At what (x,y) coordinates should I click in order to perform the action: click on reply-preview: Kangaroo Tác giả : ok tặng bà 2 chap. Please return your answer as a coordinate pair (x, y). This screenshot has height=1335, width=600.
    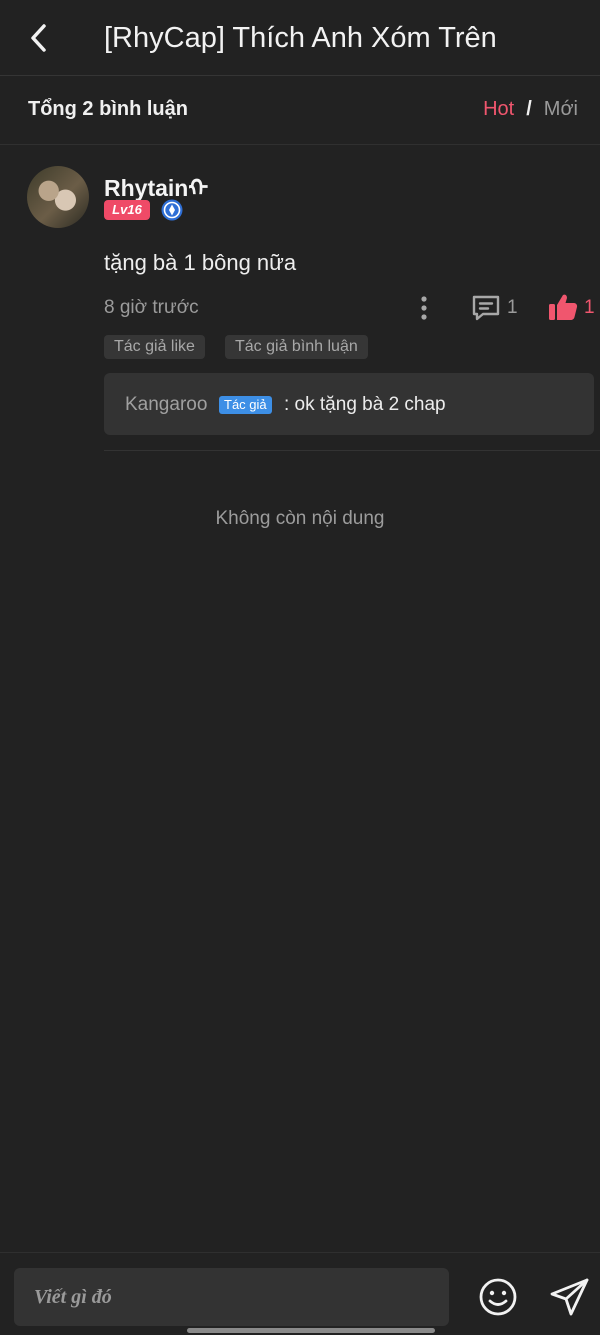
    Looking at the image, I should click on (349, 404).